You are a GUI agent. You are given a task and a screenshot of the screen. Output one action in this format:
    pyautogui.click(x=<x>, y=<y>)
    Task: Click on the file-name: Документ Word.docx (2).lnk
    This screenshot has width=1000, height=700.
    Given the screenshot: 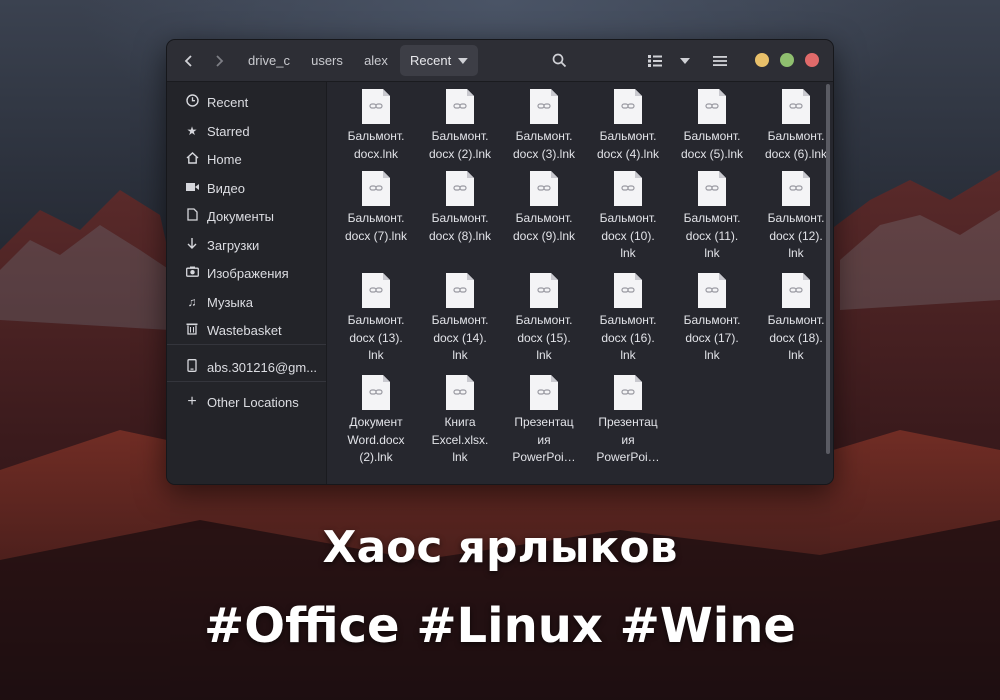 What is the action you would take?
    pyautogui.click(x=376, y=439)
    